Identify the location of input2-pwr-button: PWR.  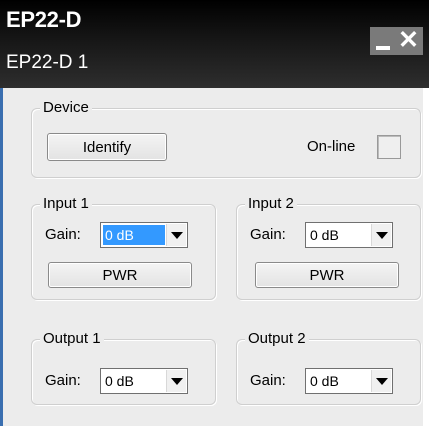
(327, 275).